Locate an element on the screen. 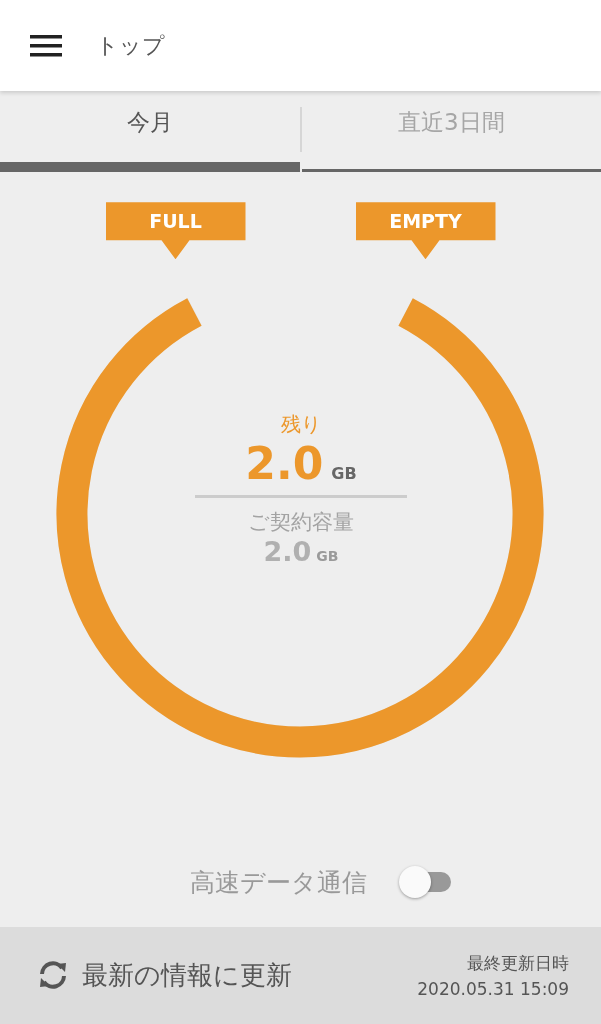  last-updated-time: 2020.05.31 15:09 is located at coordinates (493, 988).